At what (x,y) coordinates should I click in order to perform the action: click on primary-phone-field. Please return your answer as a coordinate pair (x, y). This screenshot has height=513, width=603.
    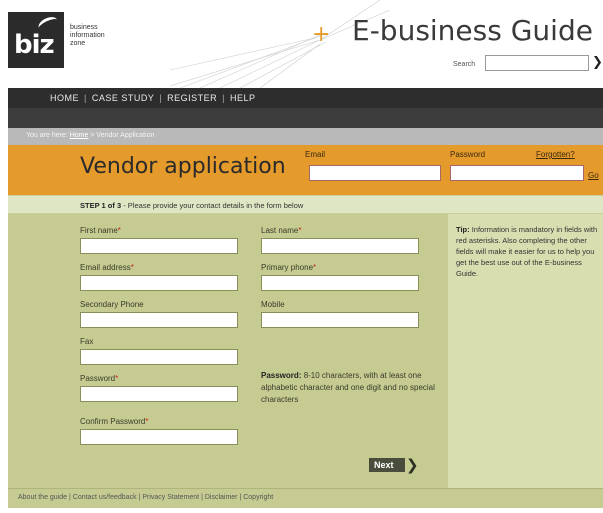
    Looking at the image, I should click on (340, 283).